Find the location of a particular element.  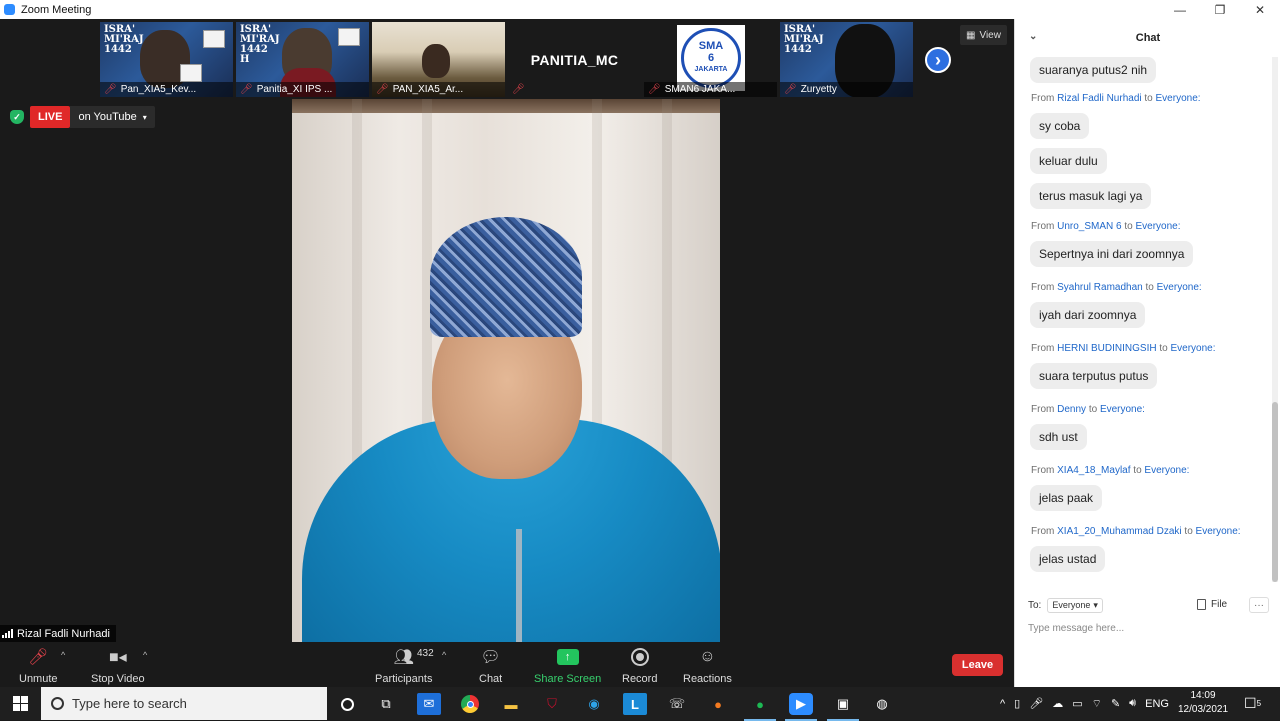

reactions-button: ☺ Reactions is located at coordinates (707, 665).